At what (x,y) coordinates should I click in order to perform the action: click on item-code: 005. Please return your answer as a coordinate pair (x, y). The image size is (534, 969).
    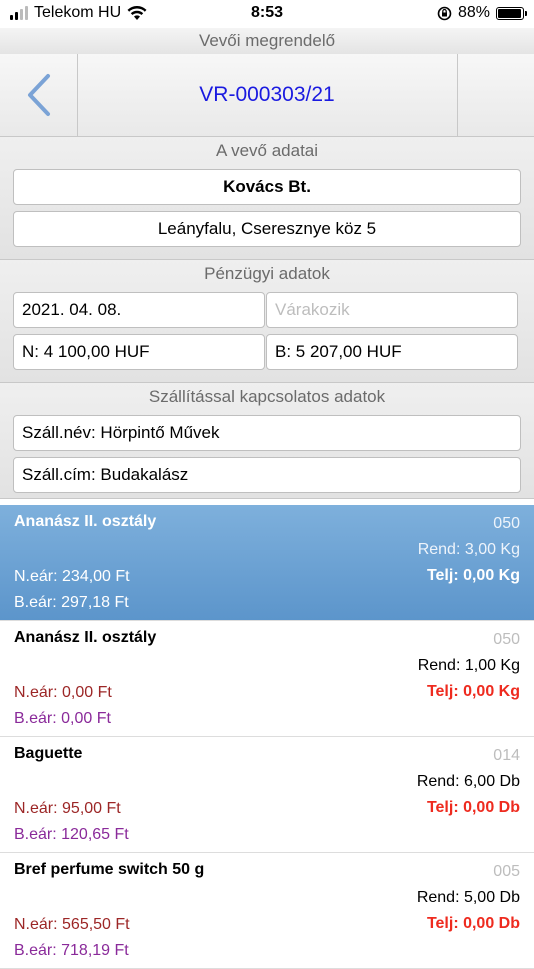
    Looking at the image, I should click on (506, 871).